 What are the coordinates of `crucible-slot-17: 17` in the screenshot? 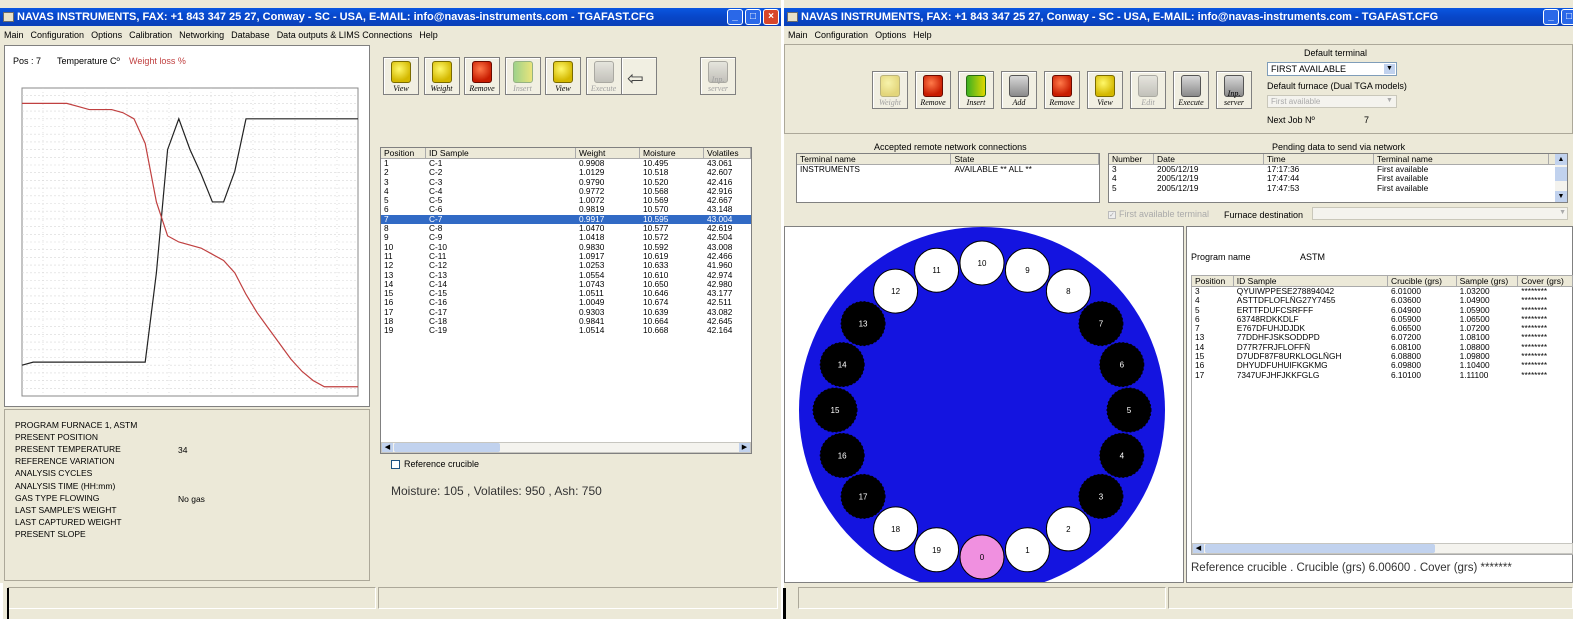 It's located at (863, 496).